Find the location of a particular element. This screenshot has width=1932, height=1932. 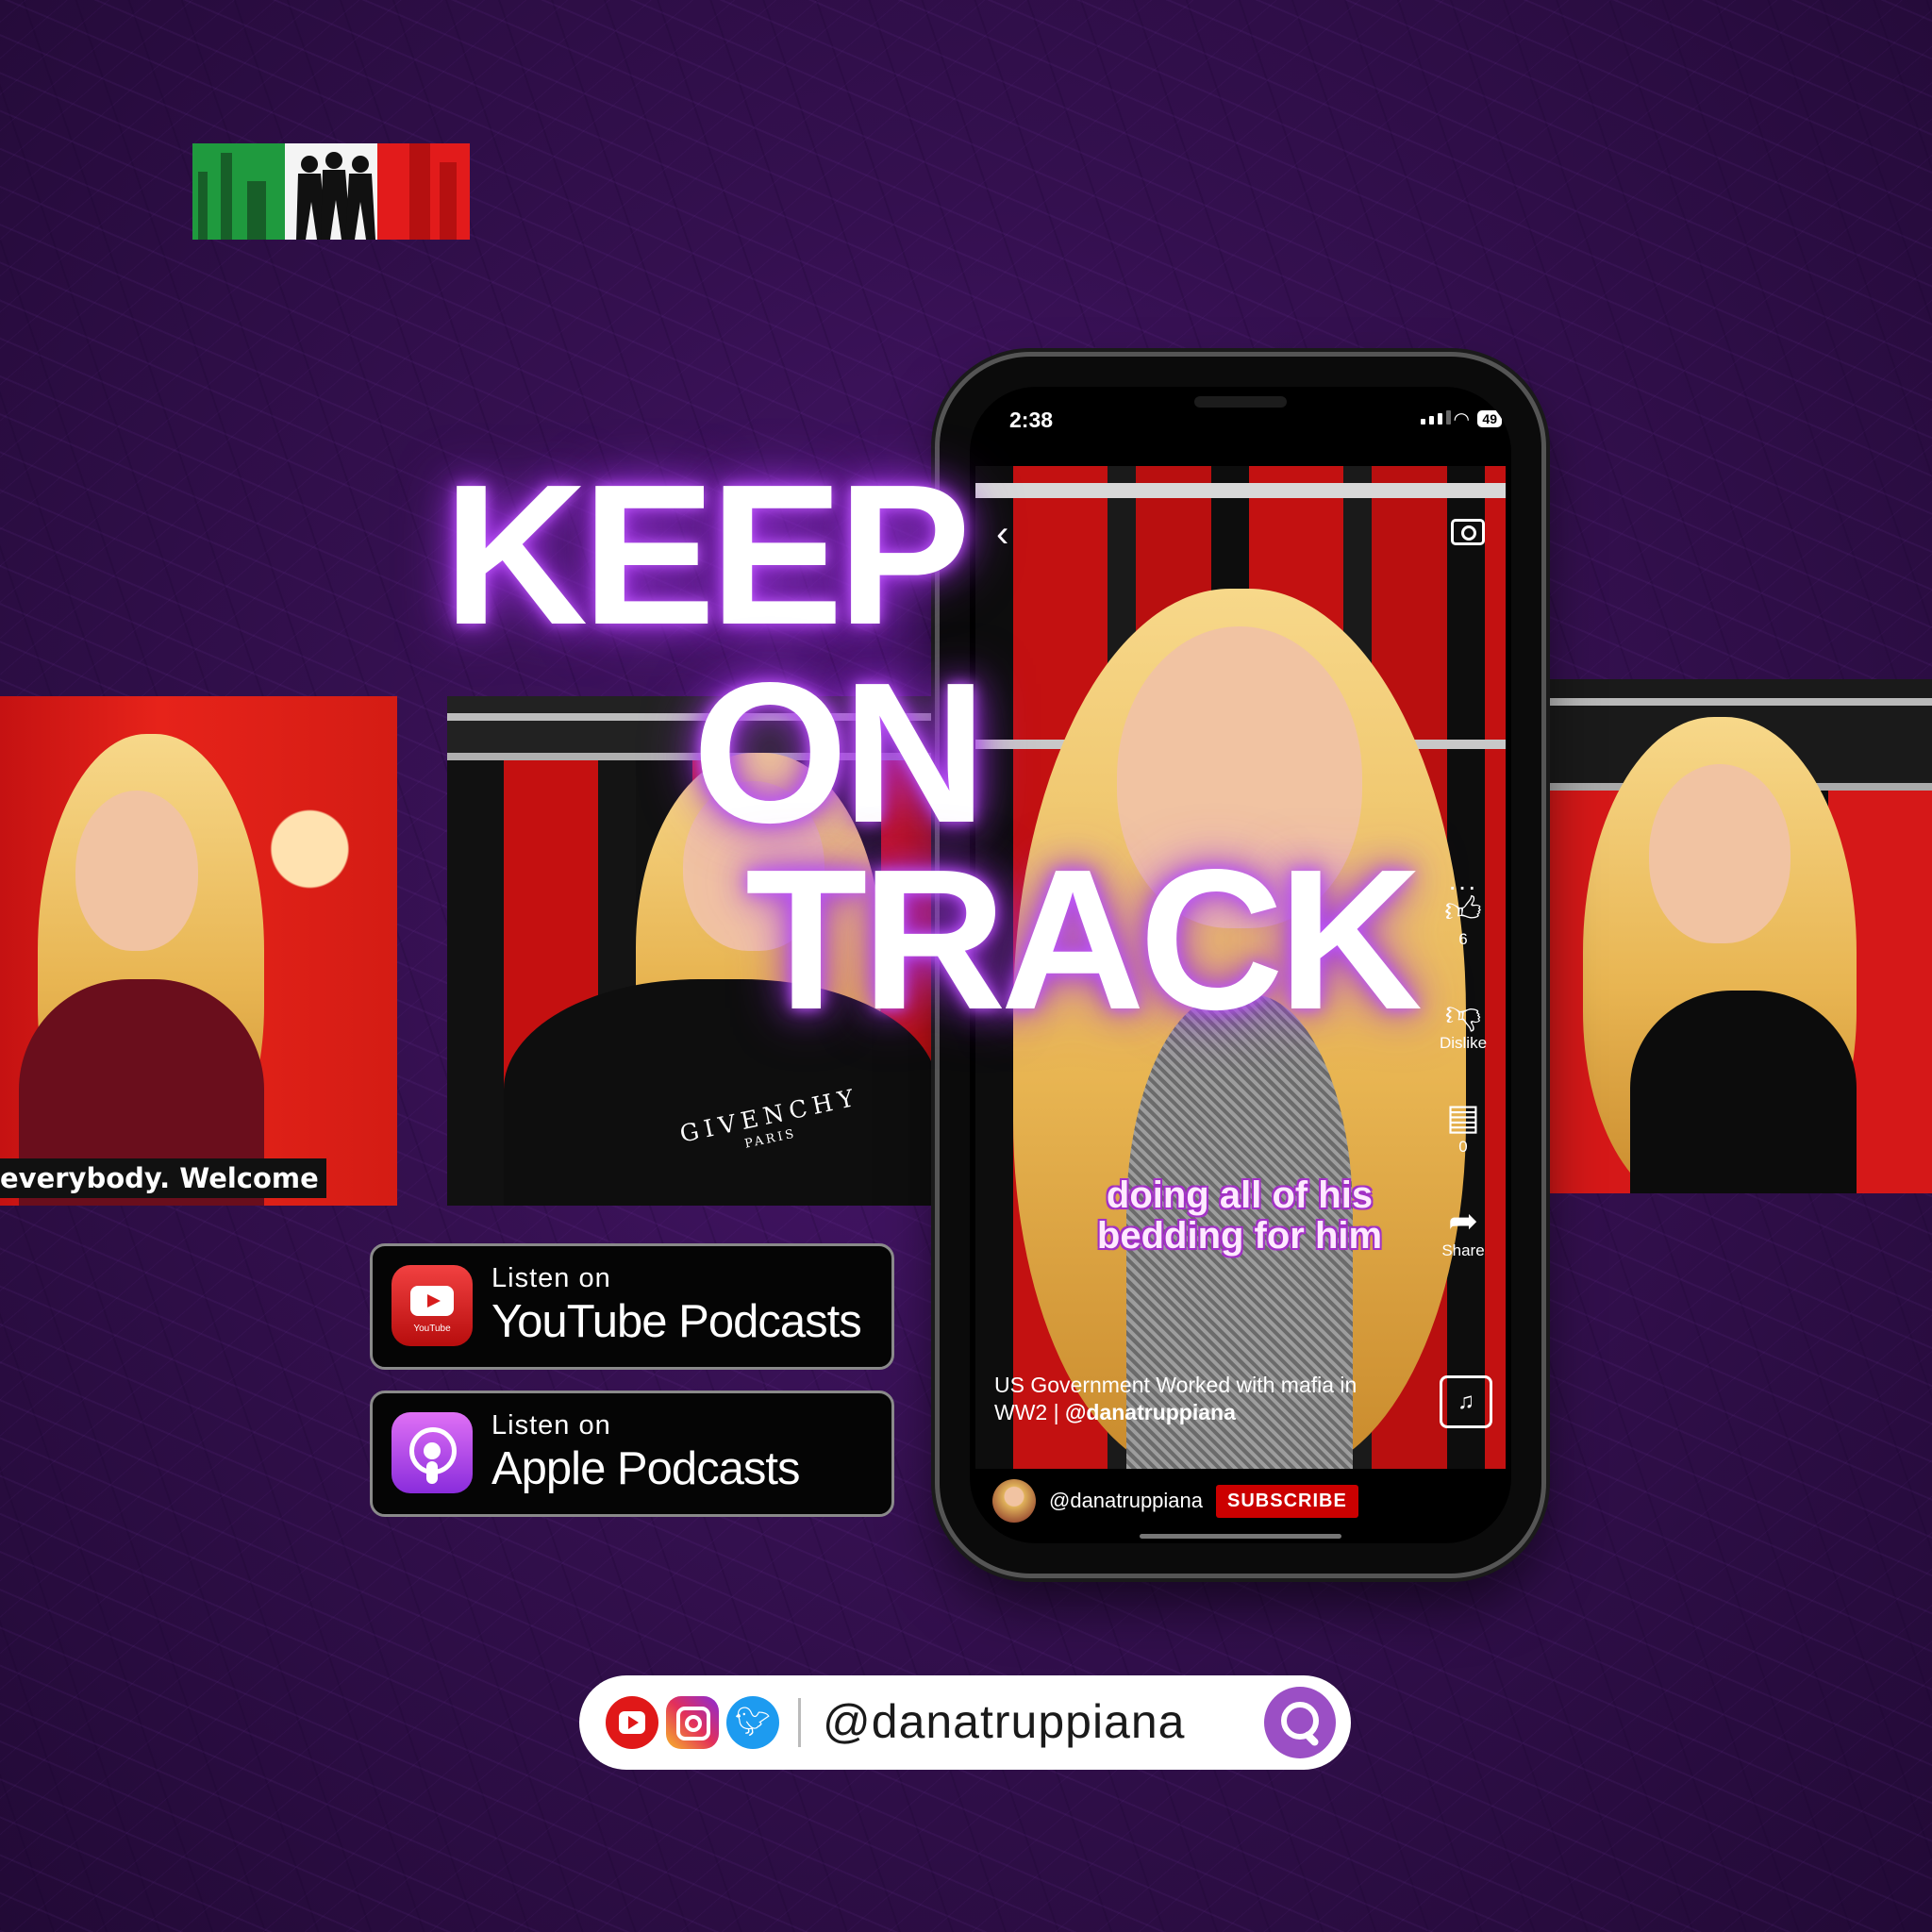

dislike-label: Dislike is located at coordinates (1464, 1043).